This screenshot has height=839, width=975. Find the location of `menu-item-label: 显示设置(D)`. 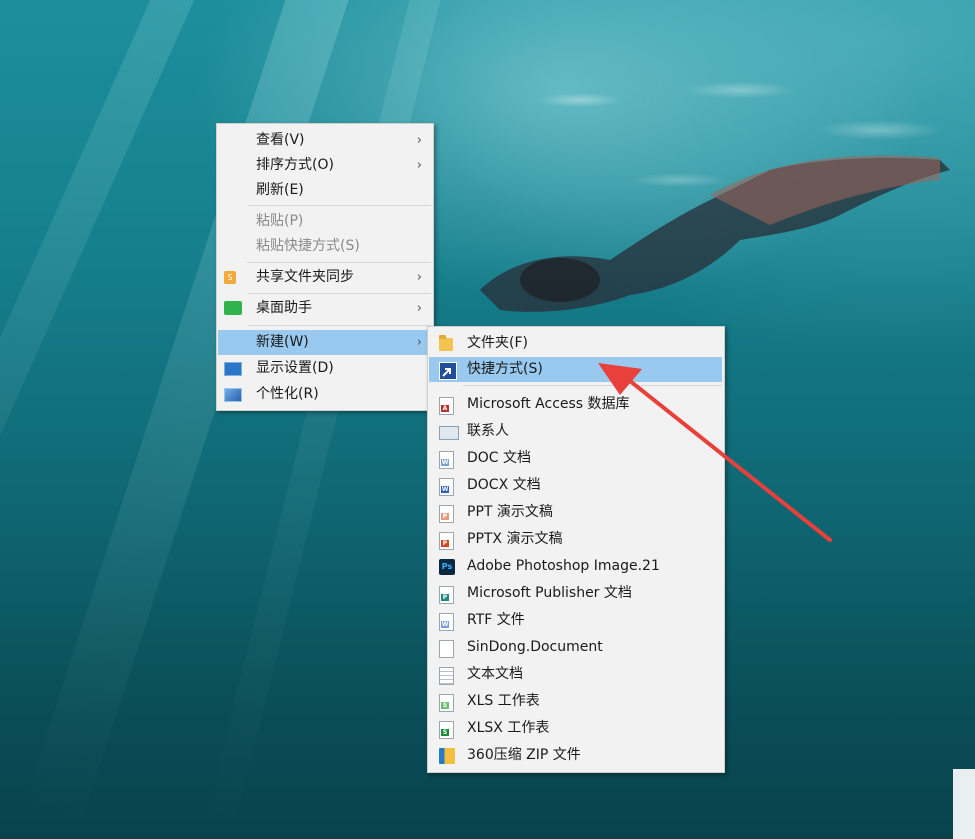

menu-item-label: 显示设置(D) is located at coordinates (295, 368).